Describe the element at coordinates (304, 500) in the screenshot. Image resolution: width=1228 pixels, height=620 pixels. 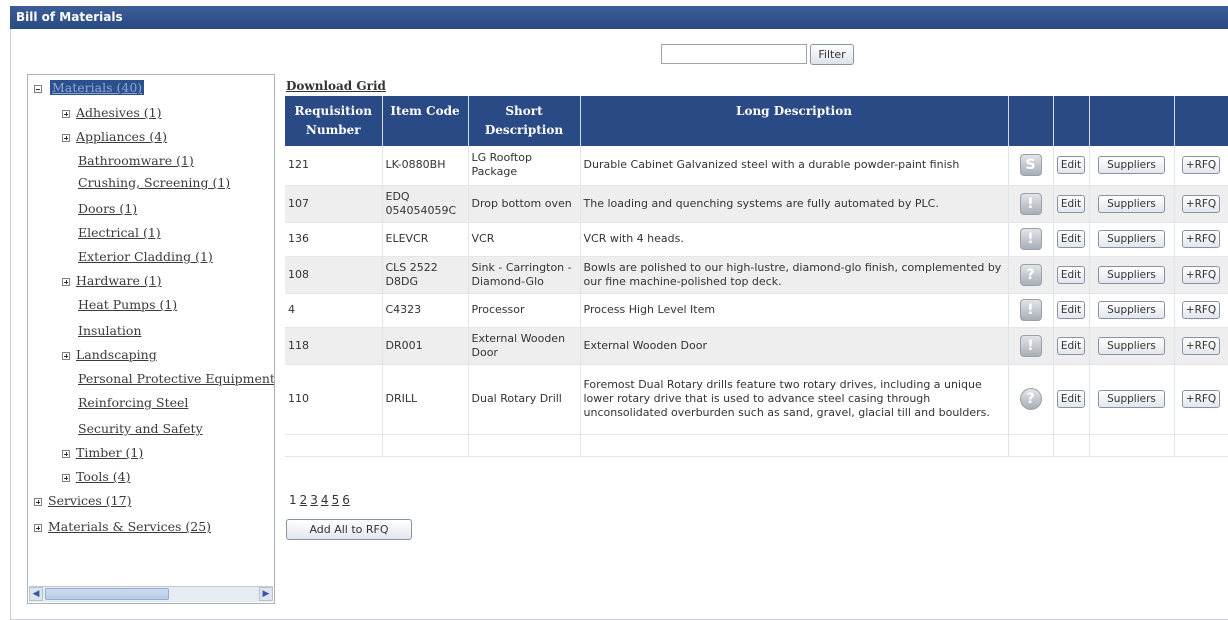
I see `page-2: 2` at that location.